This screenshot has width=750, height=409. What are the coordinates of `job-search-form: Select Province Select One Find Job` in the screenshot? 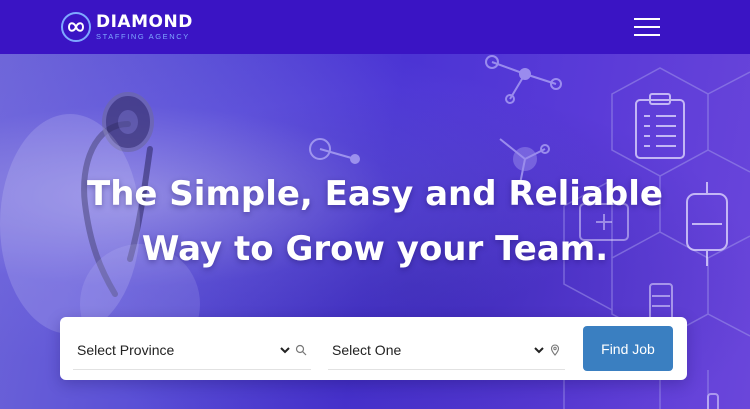 It's located at (373, 348).